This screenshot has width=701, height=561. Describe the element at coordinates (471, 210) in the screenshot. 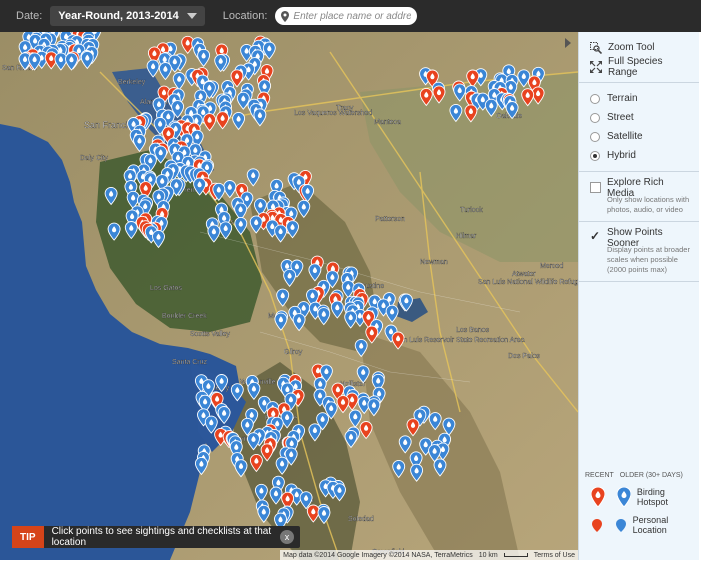

I see `map-place-label: Turlock` at that location.